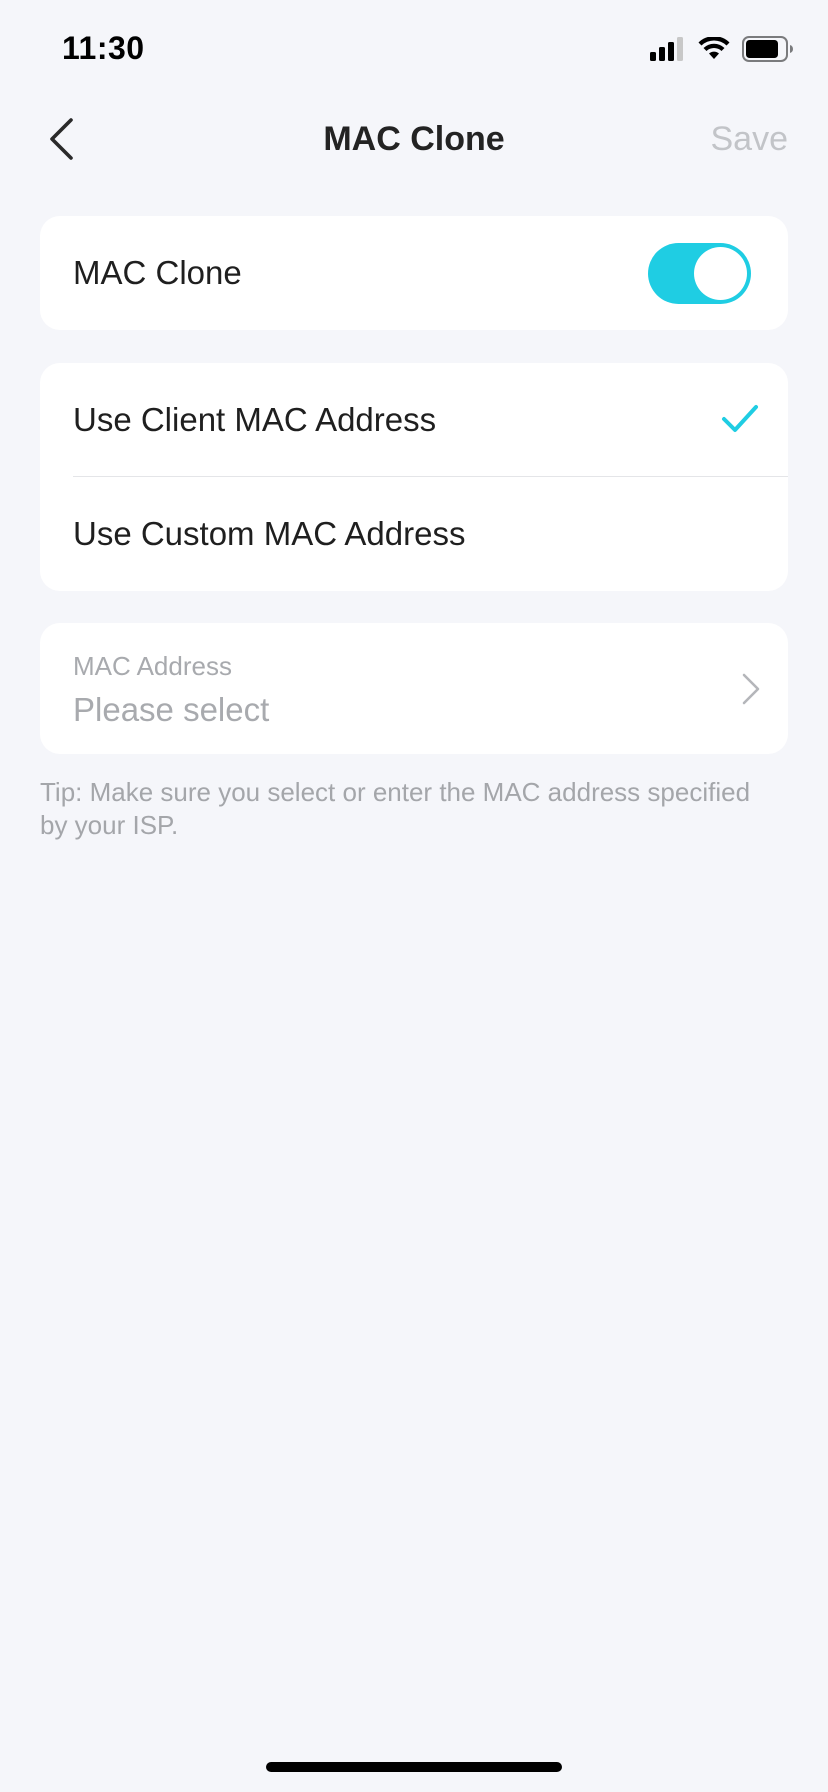  Describe the element at coordinates (714, 50) in the screenshot. I see `wifi-icon` at that location.